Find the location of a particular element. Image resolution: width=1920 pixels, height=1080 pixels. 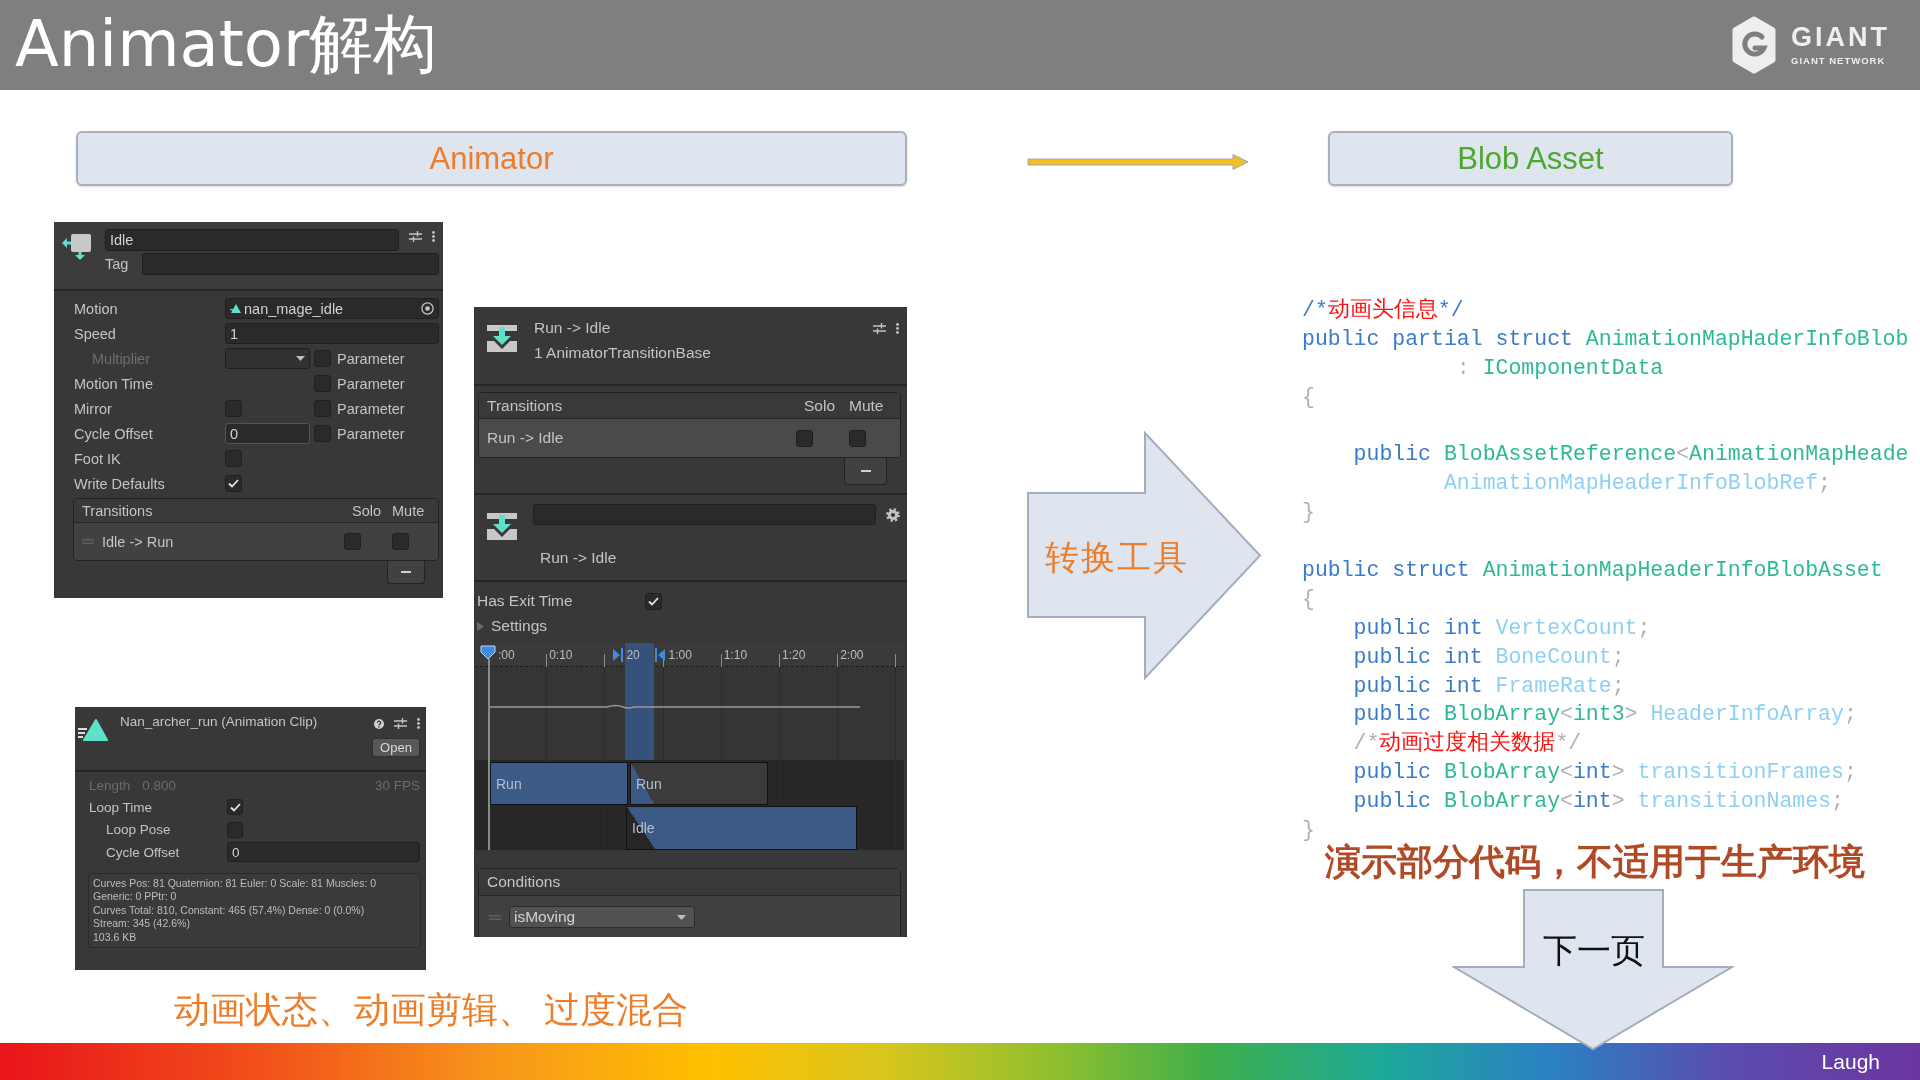

block-arrow is located at coordinates (1593, 970).